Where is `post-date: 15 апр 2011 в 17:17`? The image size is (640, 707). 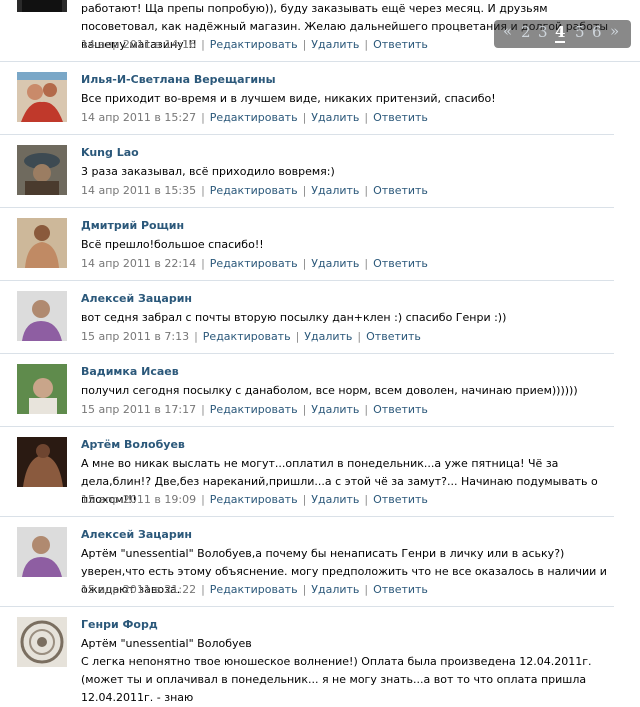 post-date: 15 апр 2011 в 17:17 is located at coordinates (138, 409).